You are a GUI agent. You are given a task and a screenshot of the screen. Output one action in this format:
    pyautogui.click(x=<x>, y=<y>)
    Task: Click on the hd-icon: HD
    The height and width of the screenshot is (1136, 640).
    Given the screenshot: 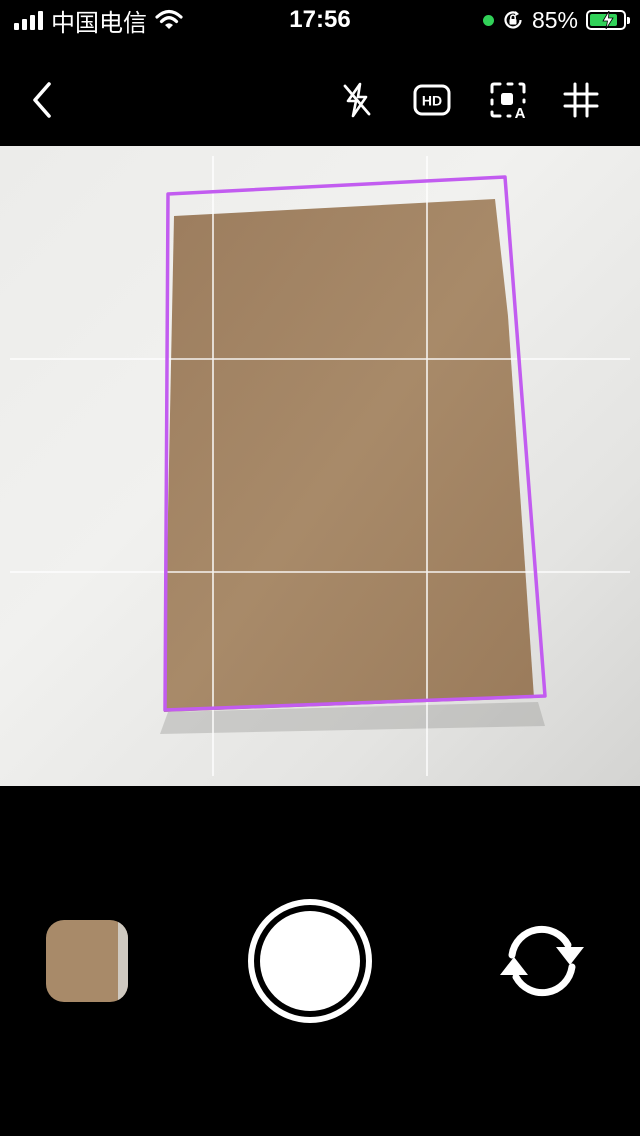 What is the action you would take?
    pyautogui.click(x=432, y=100)
    